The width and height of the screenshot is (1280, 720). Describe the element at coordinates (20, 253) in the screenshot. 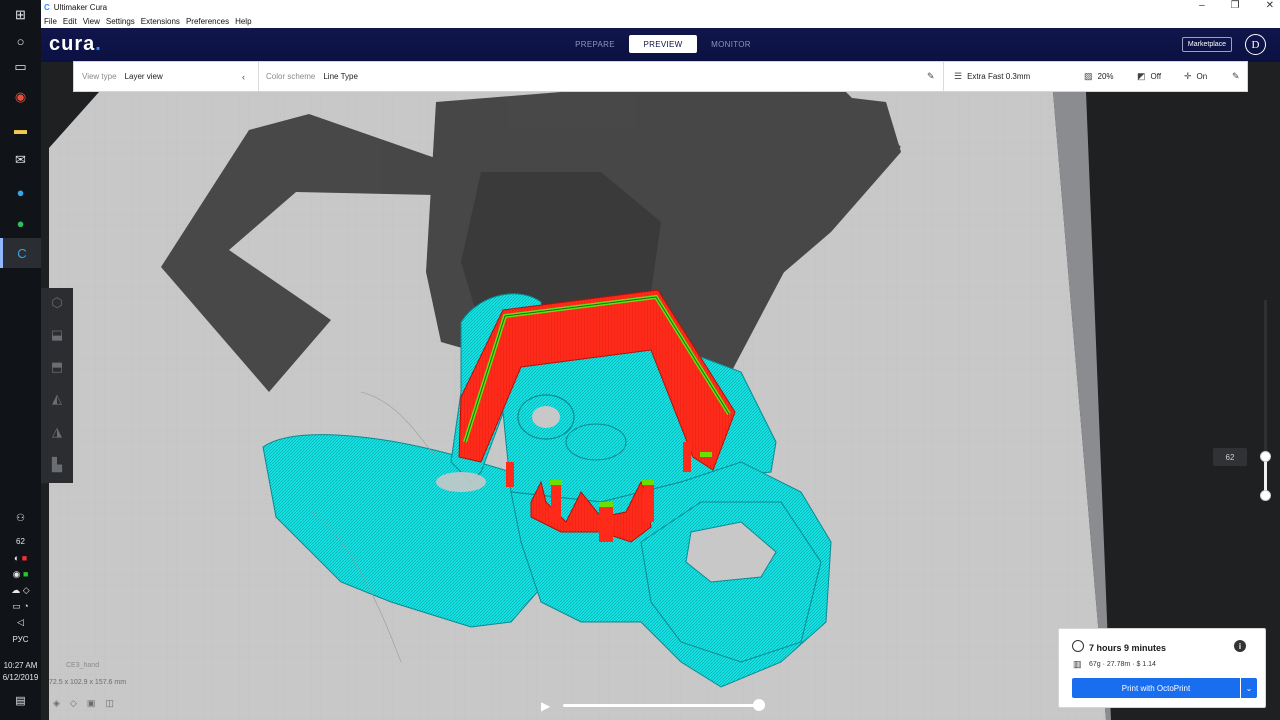

I see `cura-taskbar-icon: C` at that location.